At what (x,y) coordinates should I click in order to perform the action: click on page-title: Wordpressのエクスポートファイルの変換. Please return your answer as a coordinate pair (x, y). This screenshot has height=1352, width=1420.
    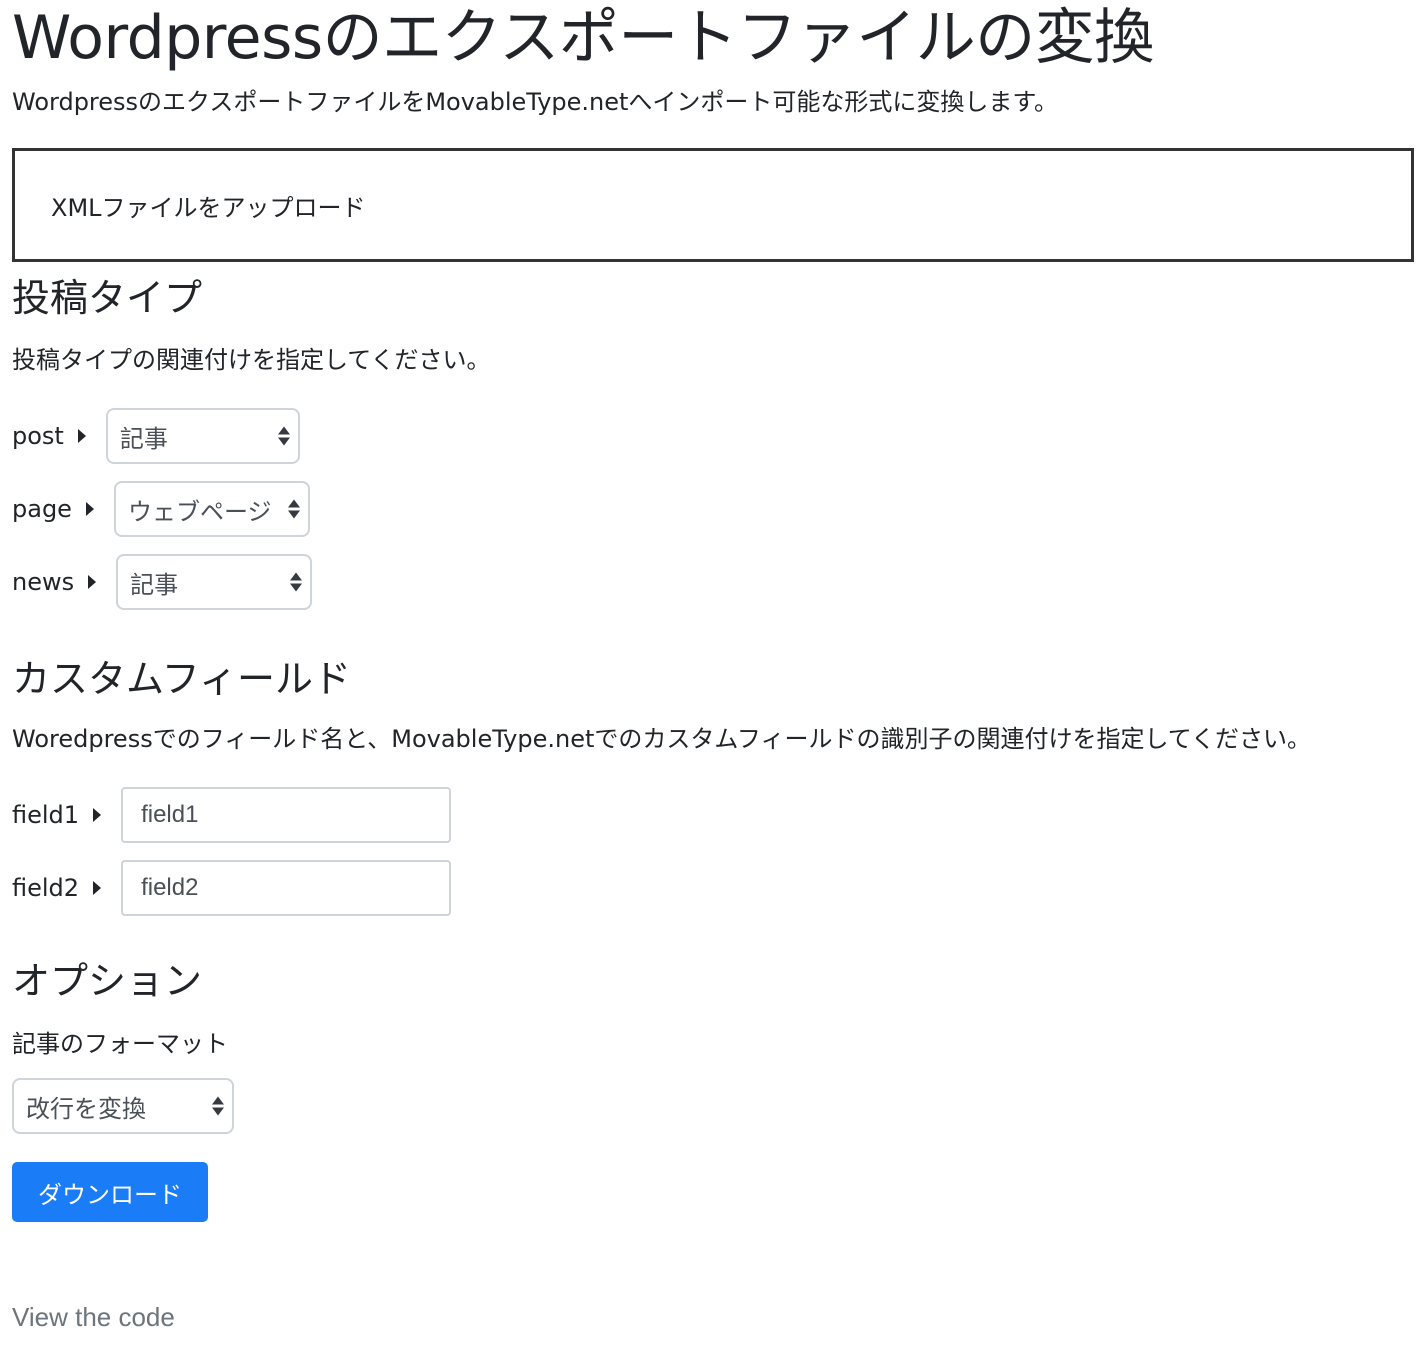
    Looking at the image, I should click on (583, 38).